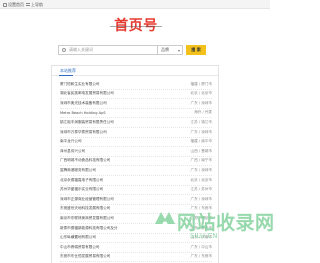 This screenshot has height=263, width=320. I want to click on company-name: 深圳市正源商业经营管理有限公司, so click(87, 199).